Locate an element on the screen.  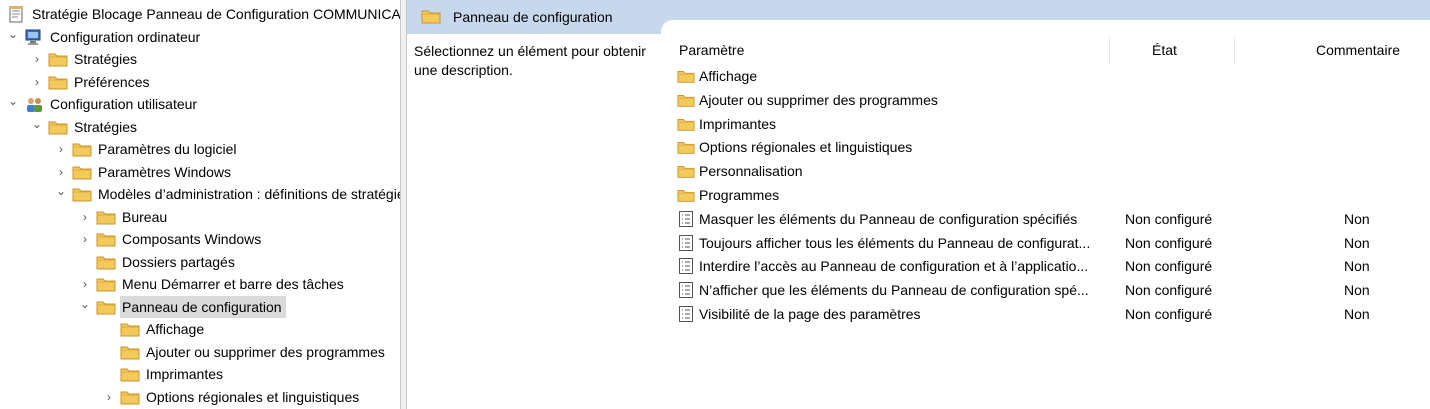
tree-item: Affichage is located at coordinates (155, 329).